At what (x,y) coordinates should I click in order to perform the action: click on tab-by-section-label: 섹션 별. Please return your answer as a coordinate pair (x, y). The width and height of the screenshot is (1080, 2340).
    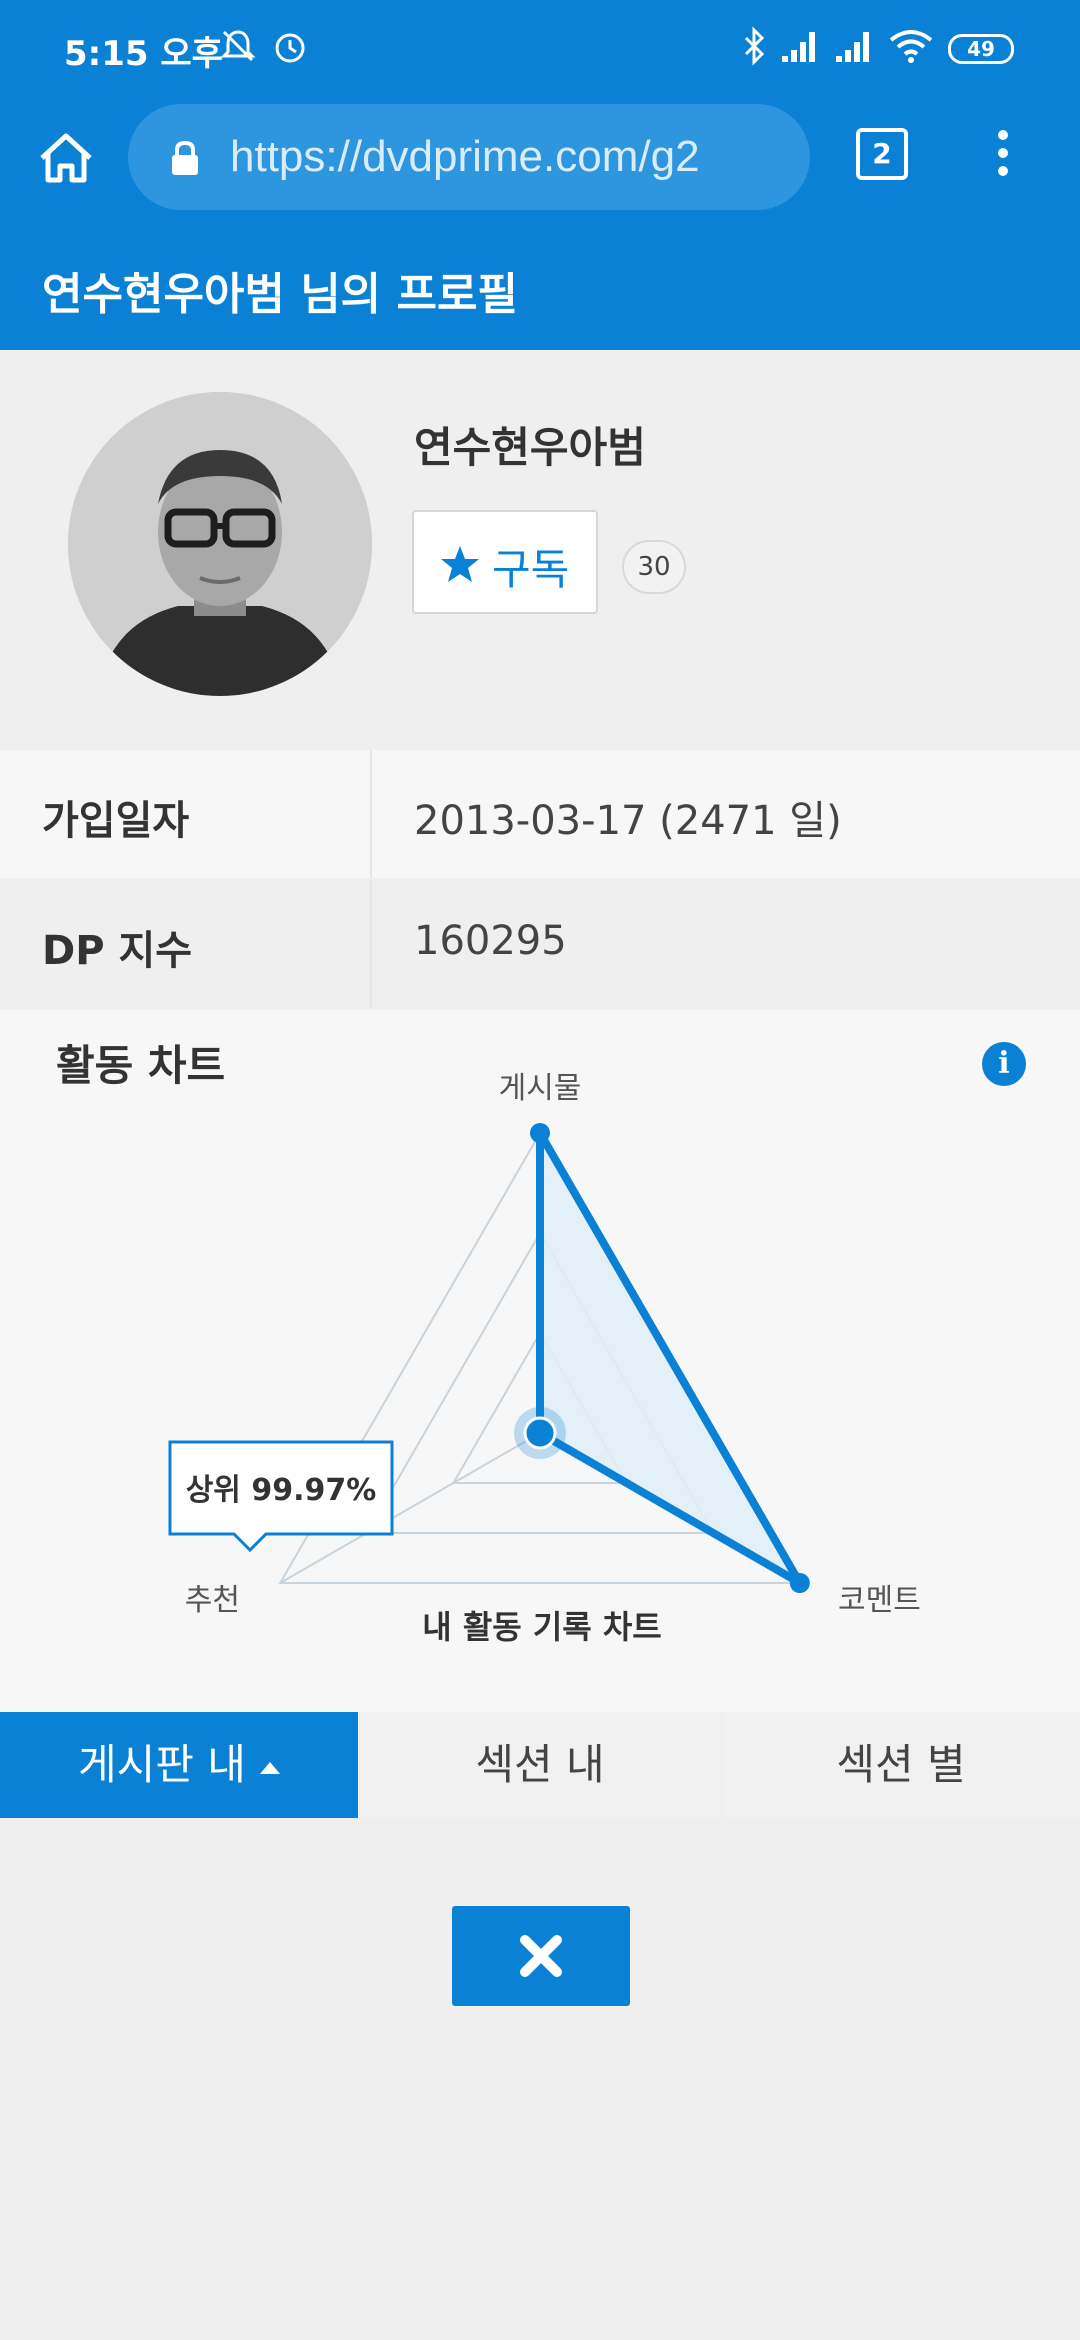
    Looking at the image, I should click on (901, 1764).